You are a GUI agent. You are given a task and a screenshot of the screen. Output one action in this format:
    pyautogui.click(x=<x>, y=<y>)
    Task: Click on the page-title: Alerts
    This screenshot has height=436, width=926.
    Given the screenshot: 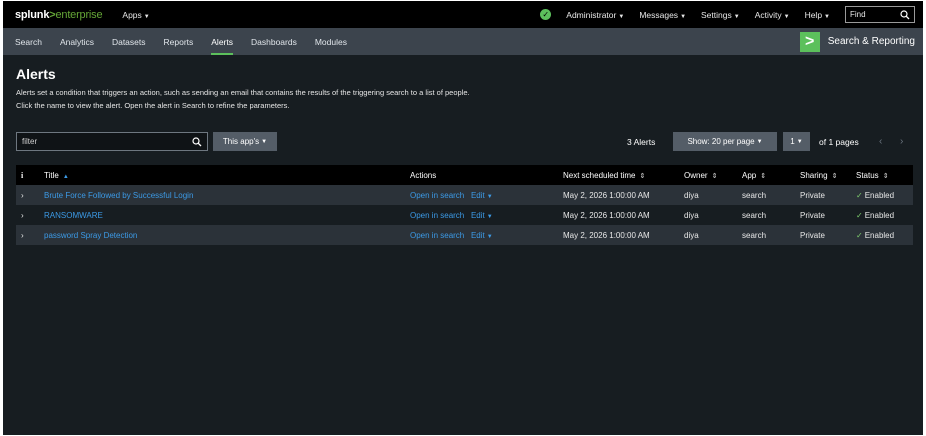 What is the action you would take?
    pyautogui.click(x=36, y=74)
    